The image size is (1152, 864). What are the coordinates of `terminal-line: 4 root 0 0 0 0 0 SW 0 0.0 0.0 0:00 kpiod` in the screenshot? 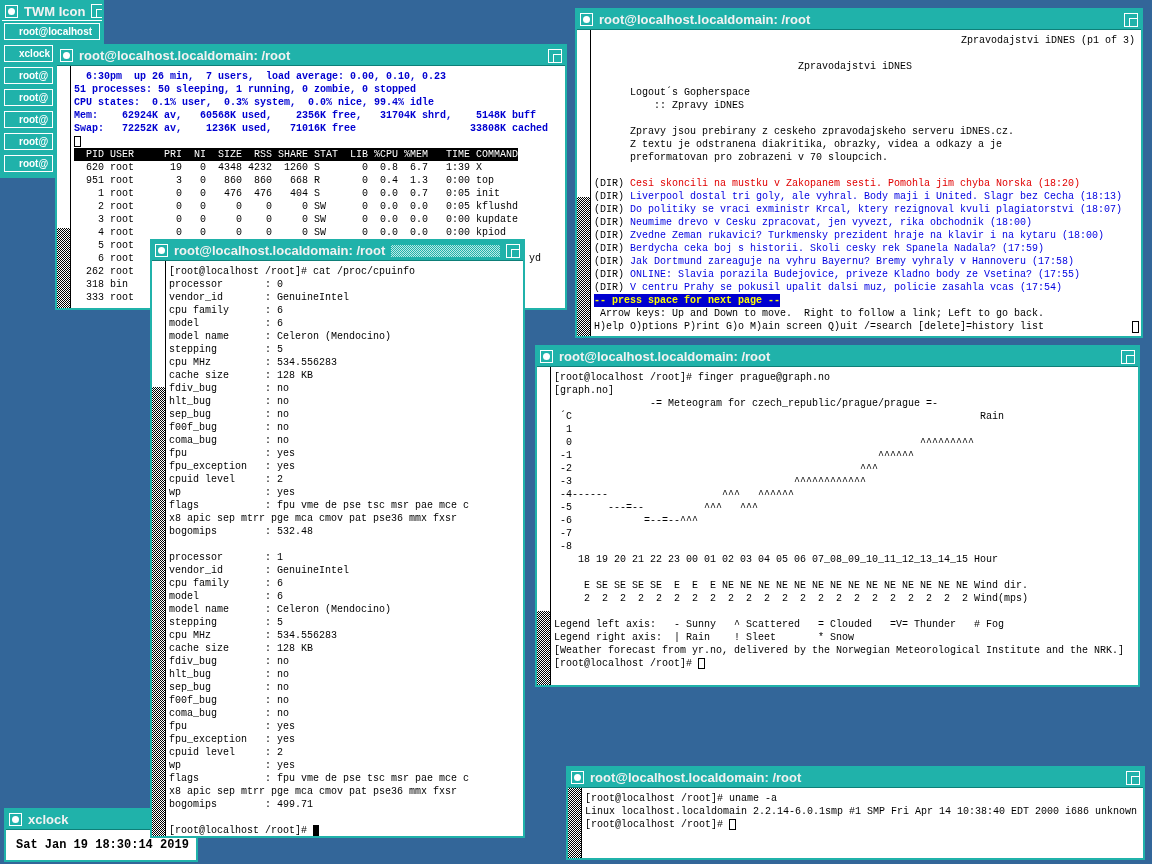 It's located at (302, 232).